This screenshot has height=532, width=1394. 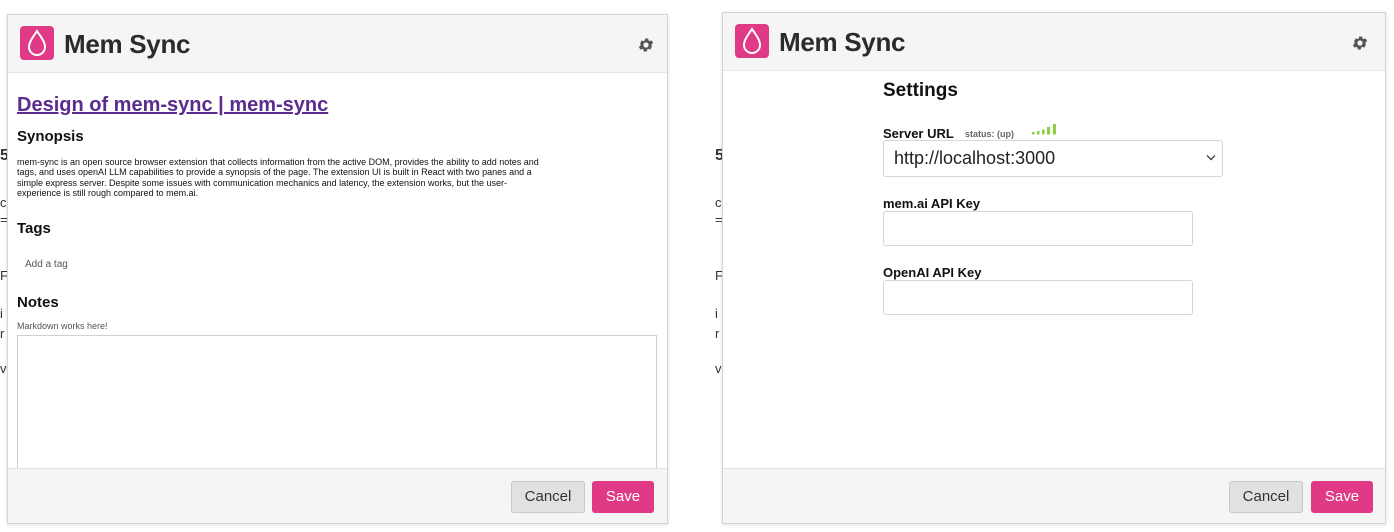 I want to click on settings-title: Settings, so click(x=920, y=90).